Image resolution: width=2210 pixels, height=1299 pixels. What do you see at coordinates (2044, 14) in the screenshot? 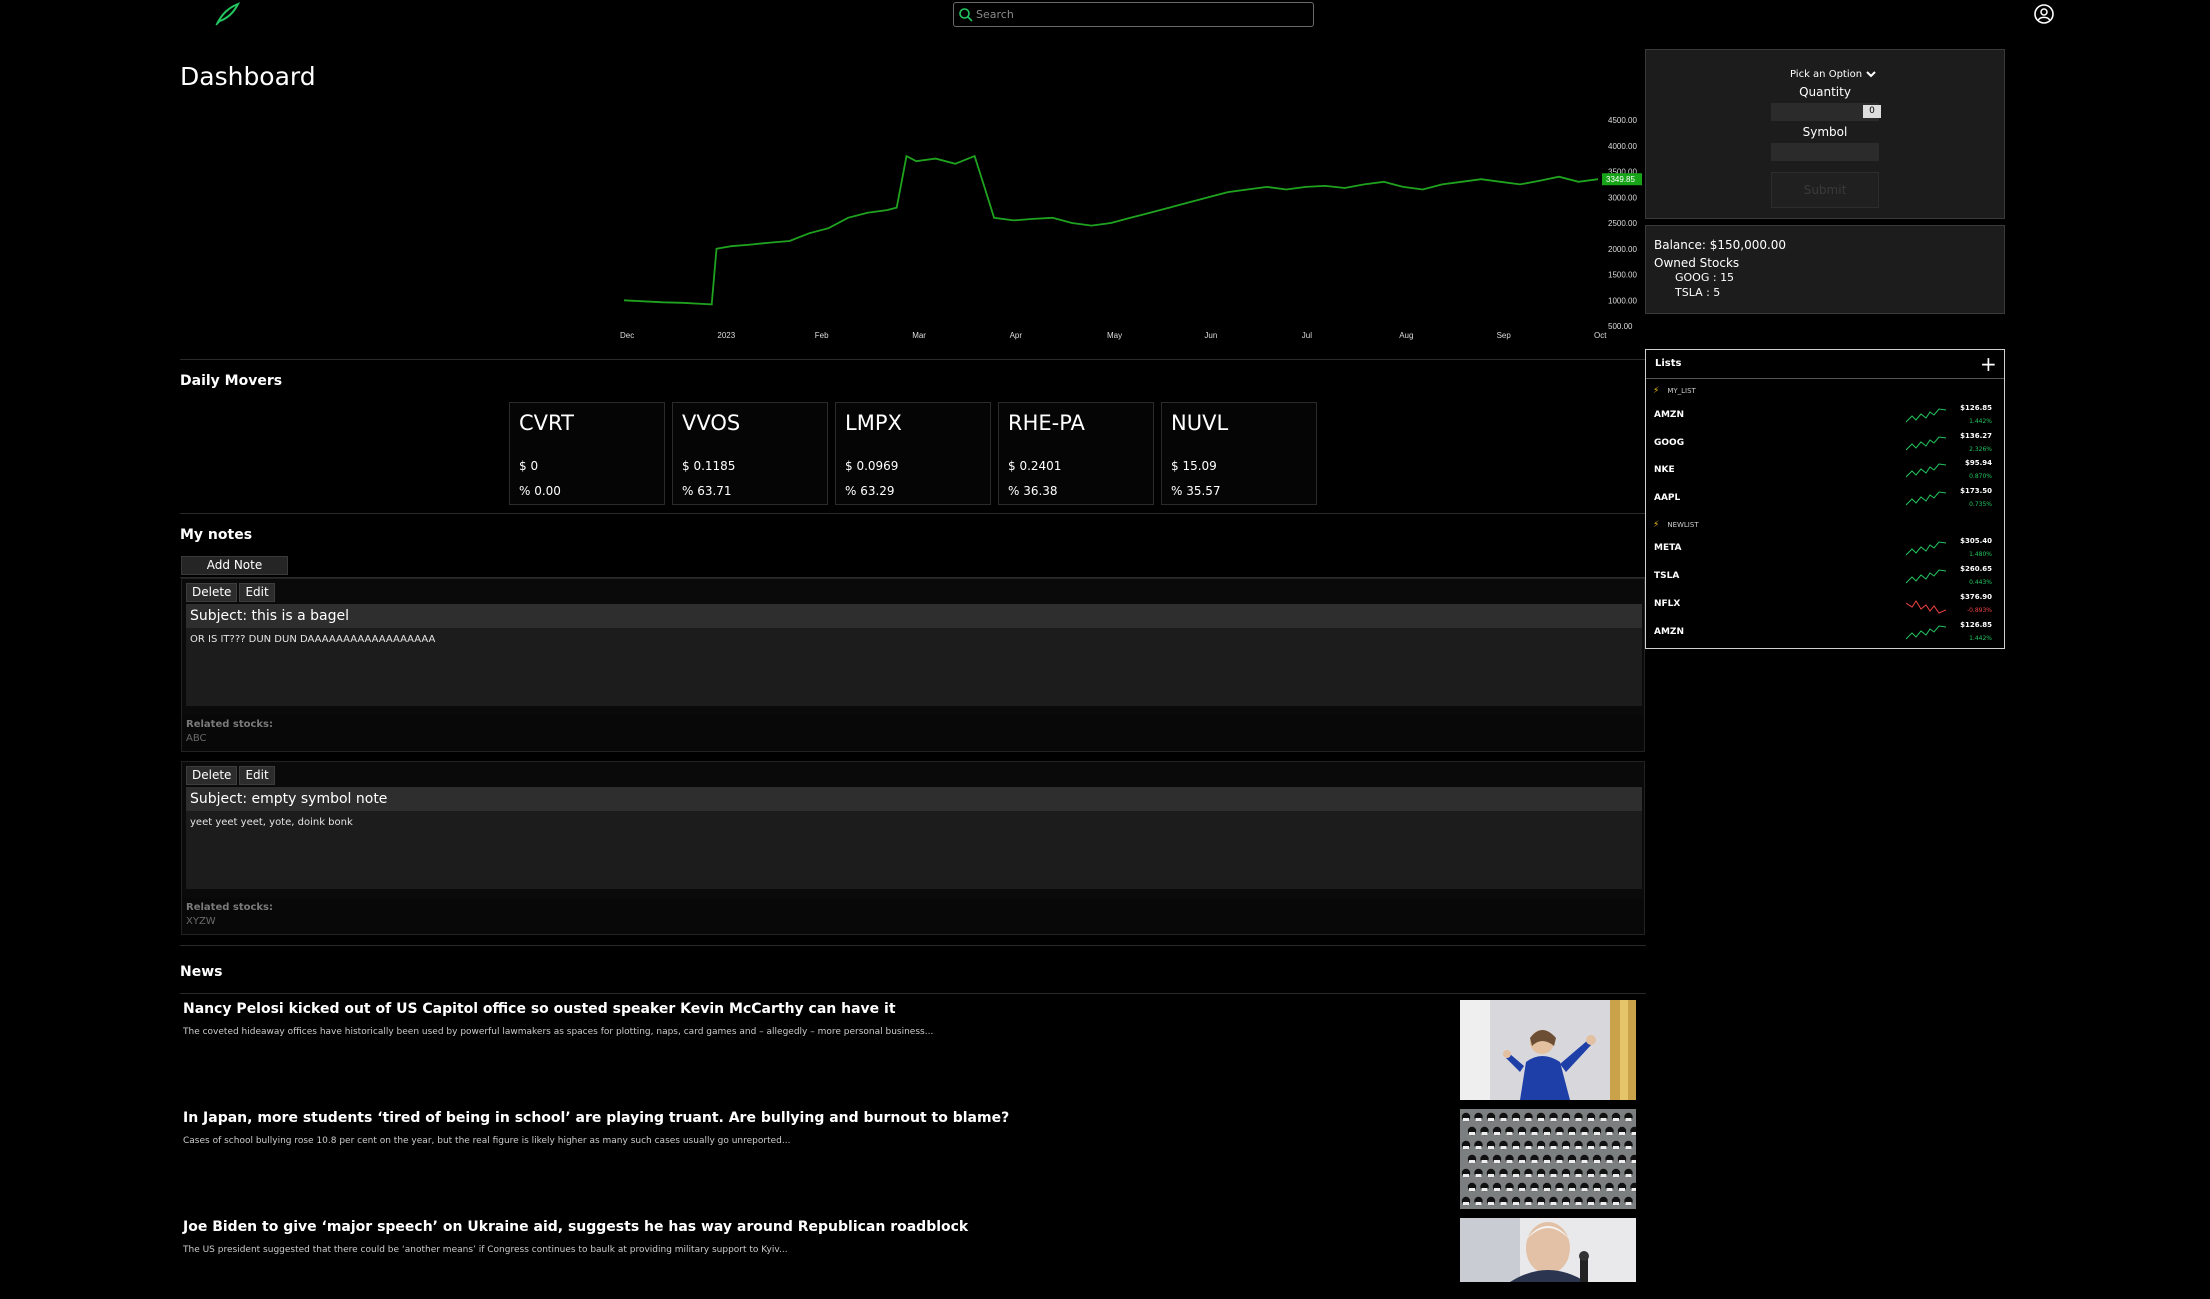
I see `account-icon` at bounding box center [2044, 14].